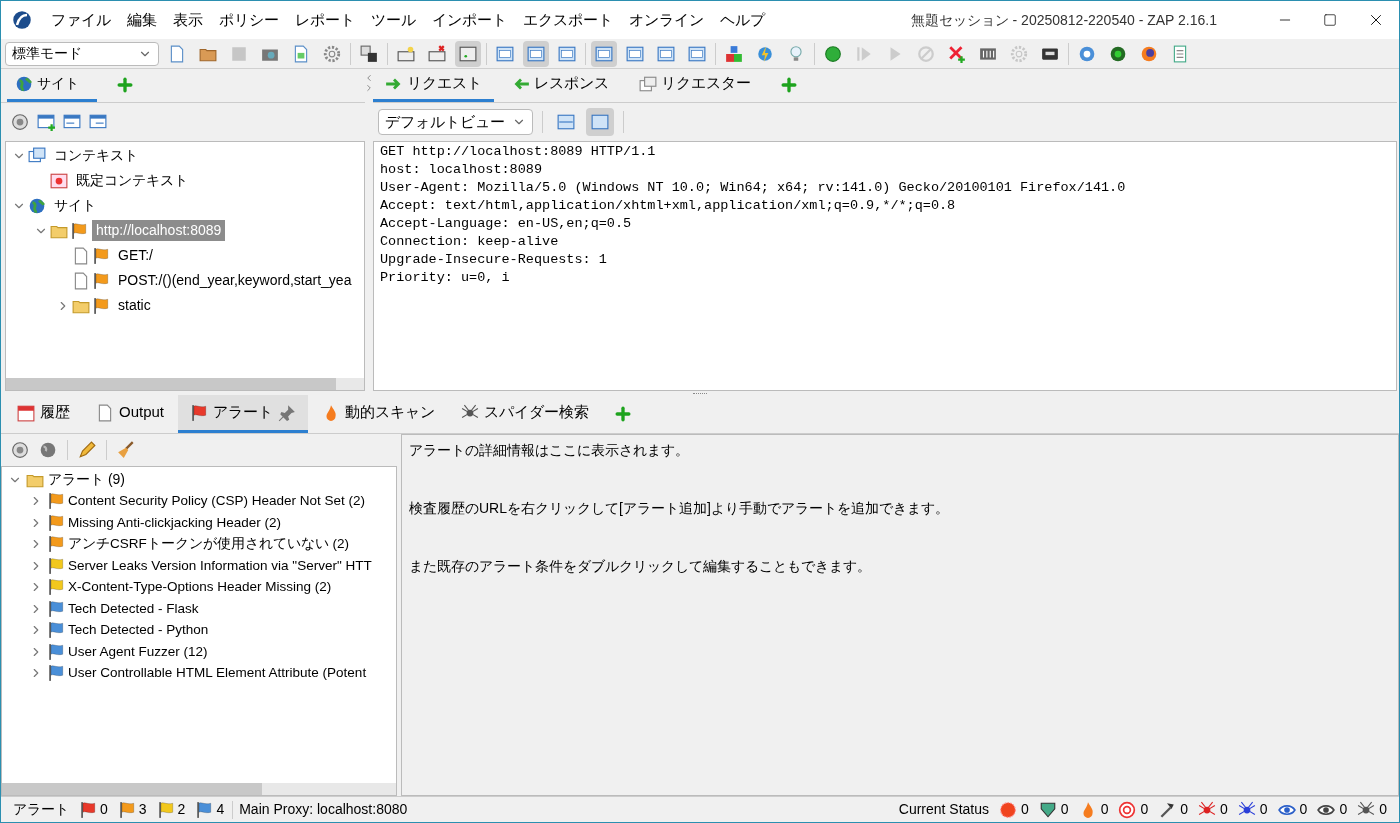  I want to click on tab: スパイダー検索, so click(525, 414).